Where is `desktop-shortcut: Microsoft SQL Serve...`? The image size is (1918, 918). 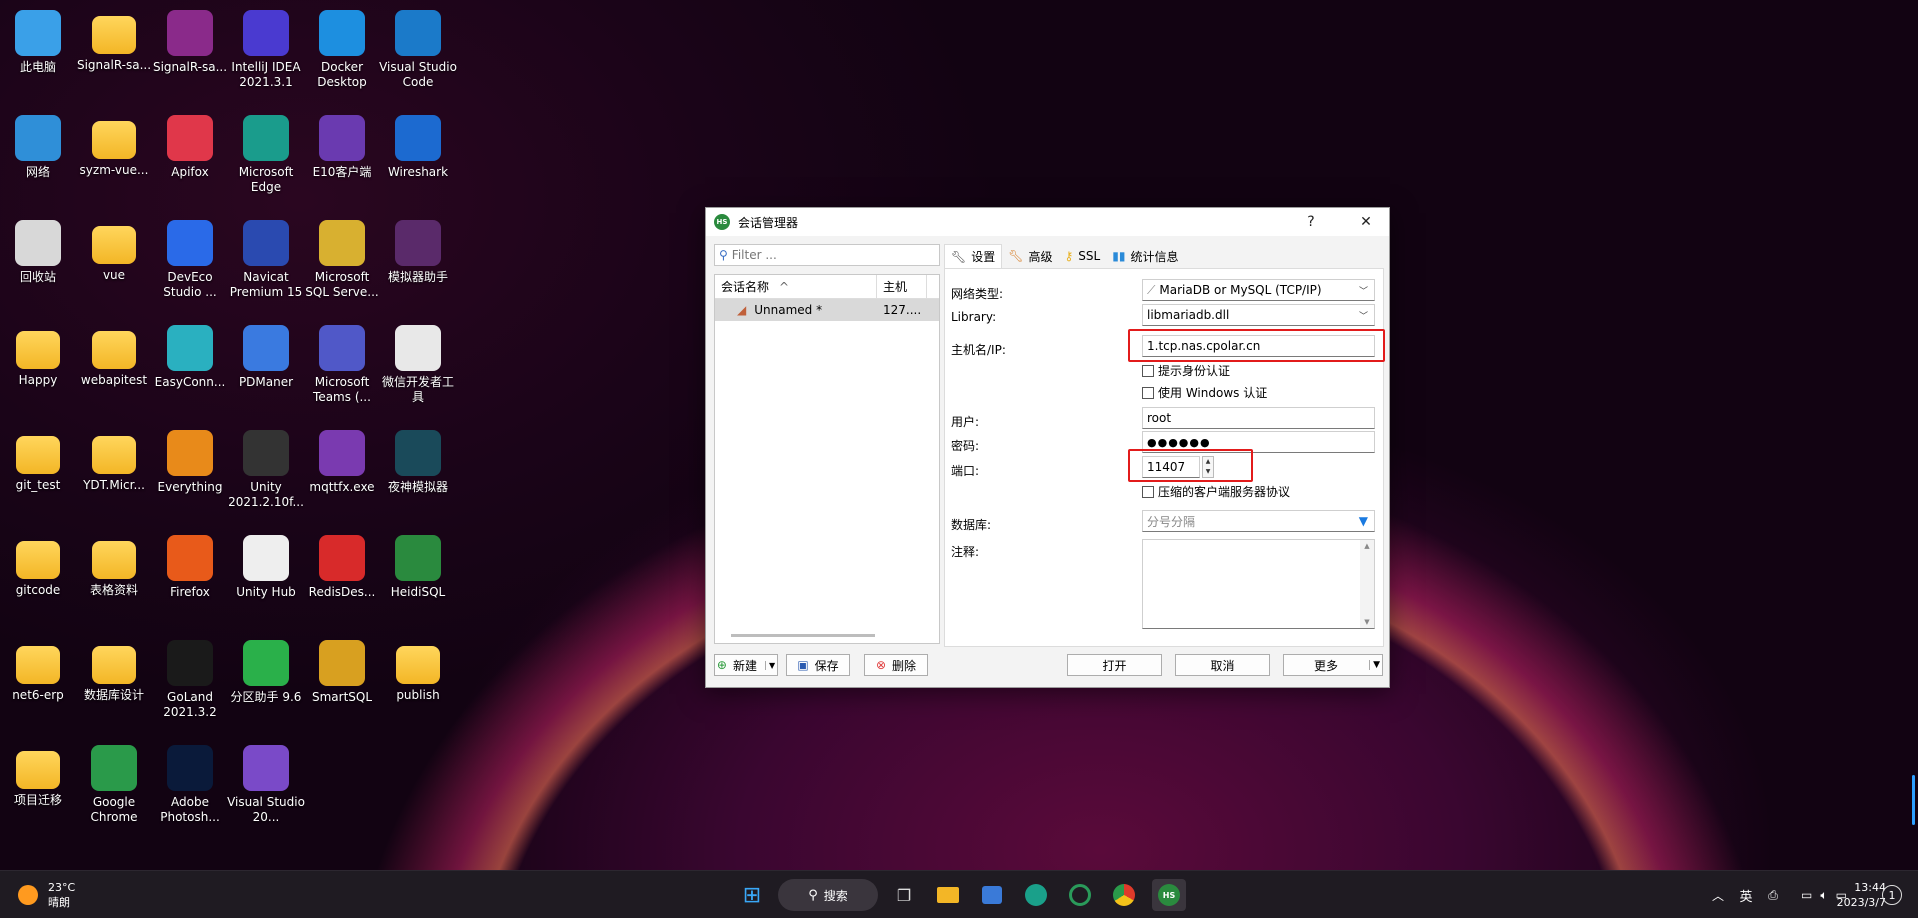
desktop-shortcut: Microsoft SQL Serve... is located at coordinates (342, 264).